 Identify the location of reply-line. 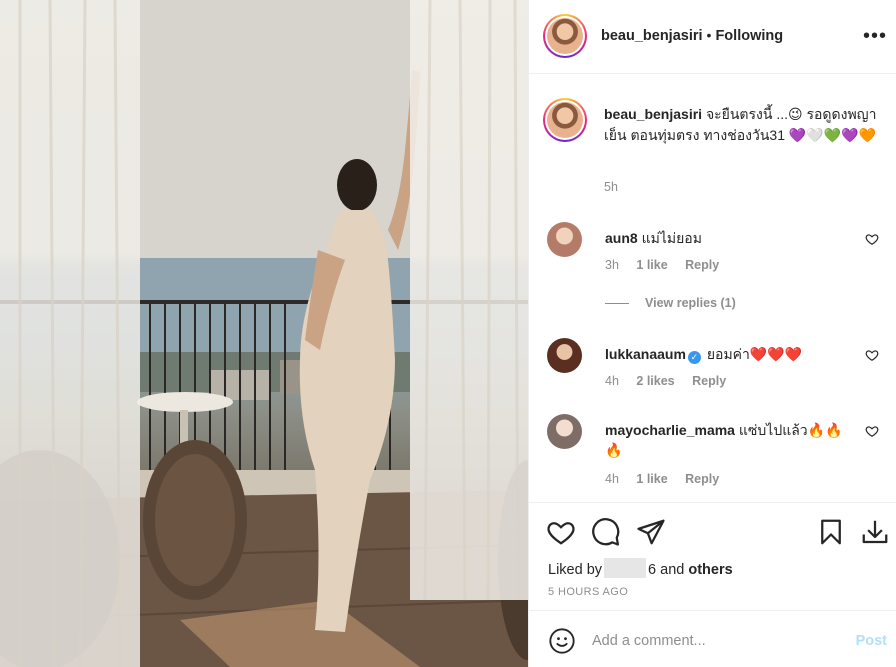
(617, 304).